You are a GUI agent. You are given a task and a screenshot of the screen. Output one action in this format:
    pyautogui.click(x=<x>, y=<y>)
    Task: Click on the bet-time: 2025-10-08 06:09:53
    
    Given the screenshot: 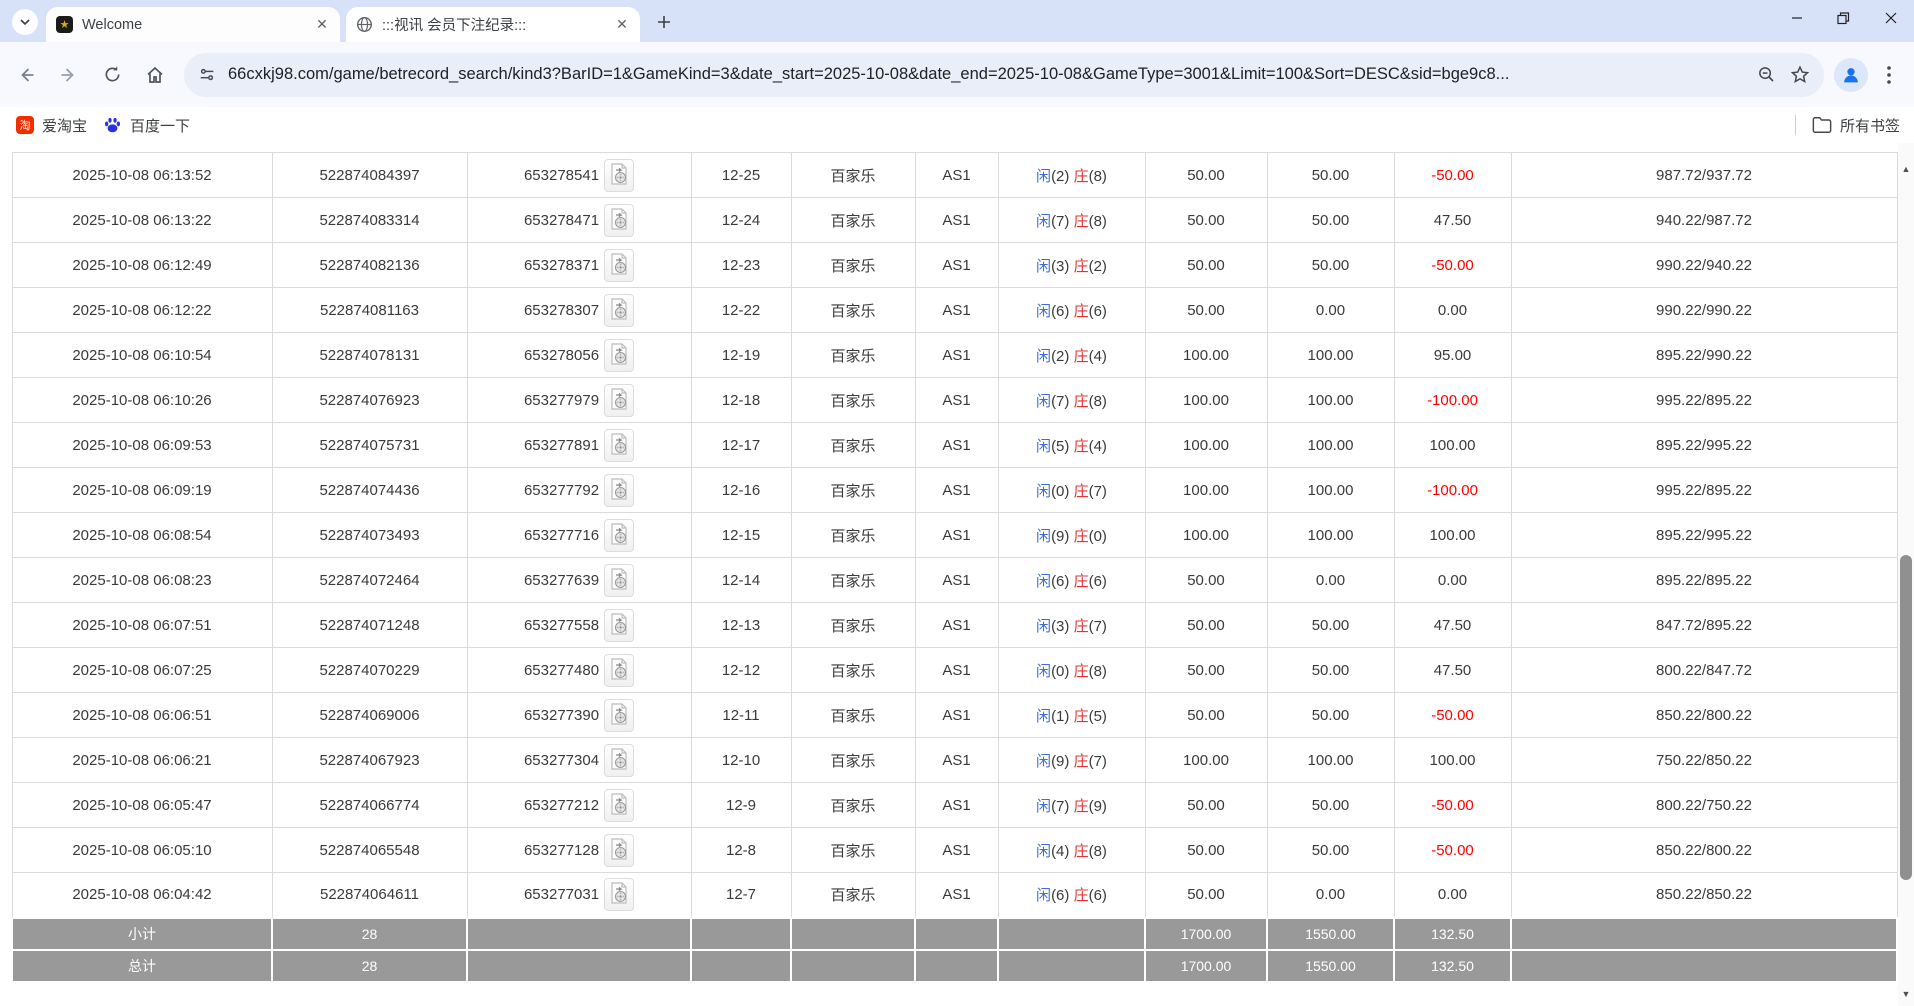 What is the action you would take?
    pyautogui.click(x=142, y=445)
    